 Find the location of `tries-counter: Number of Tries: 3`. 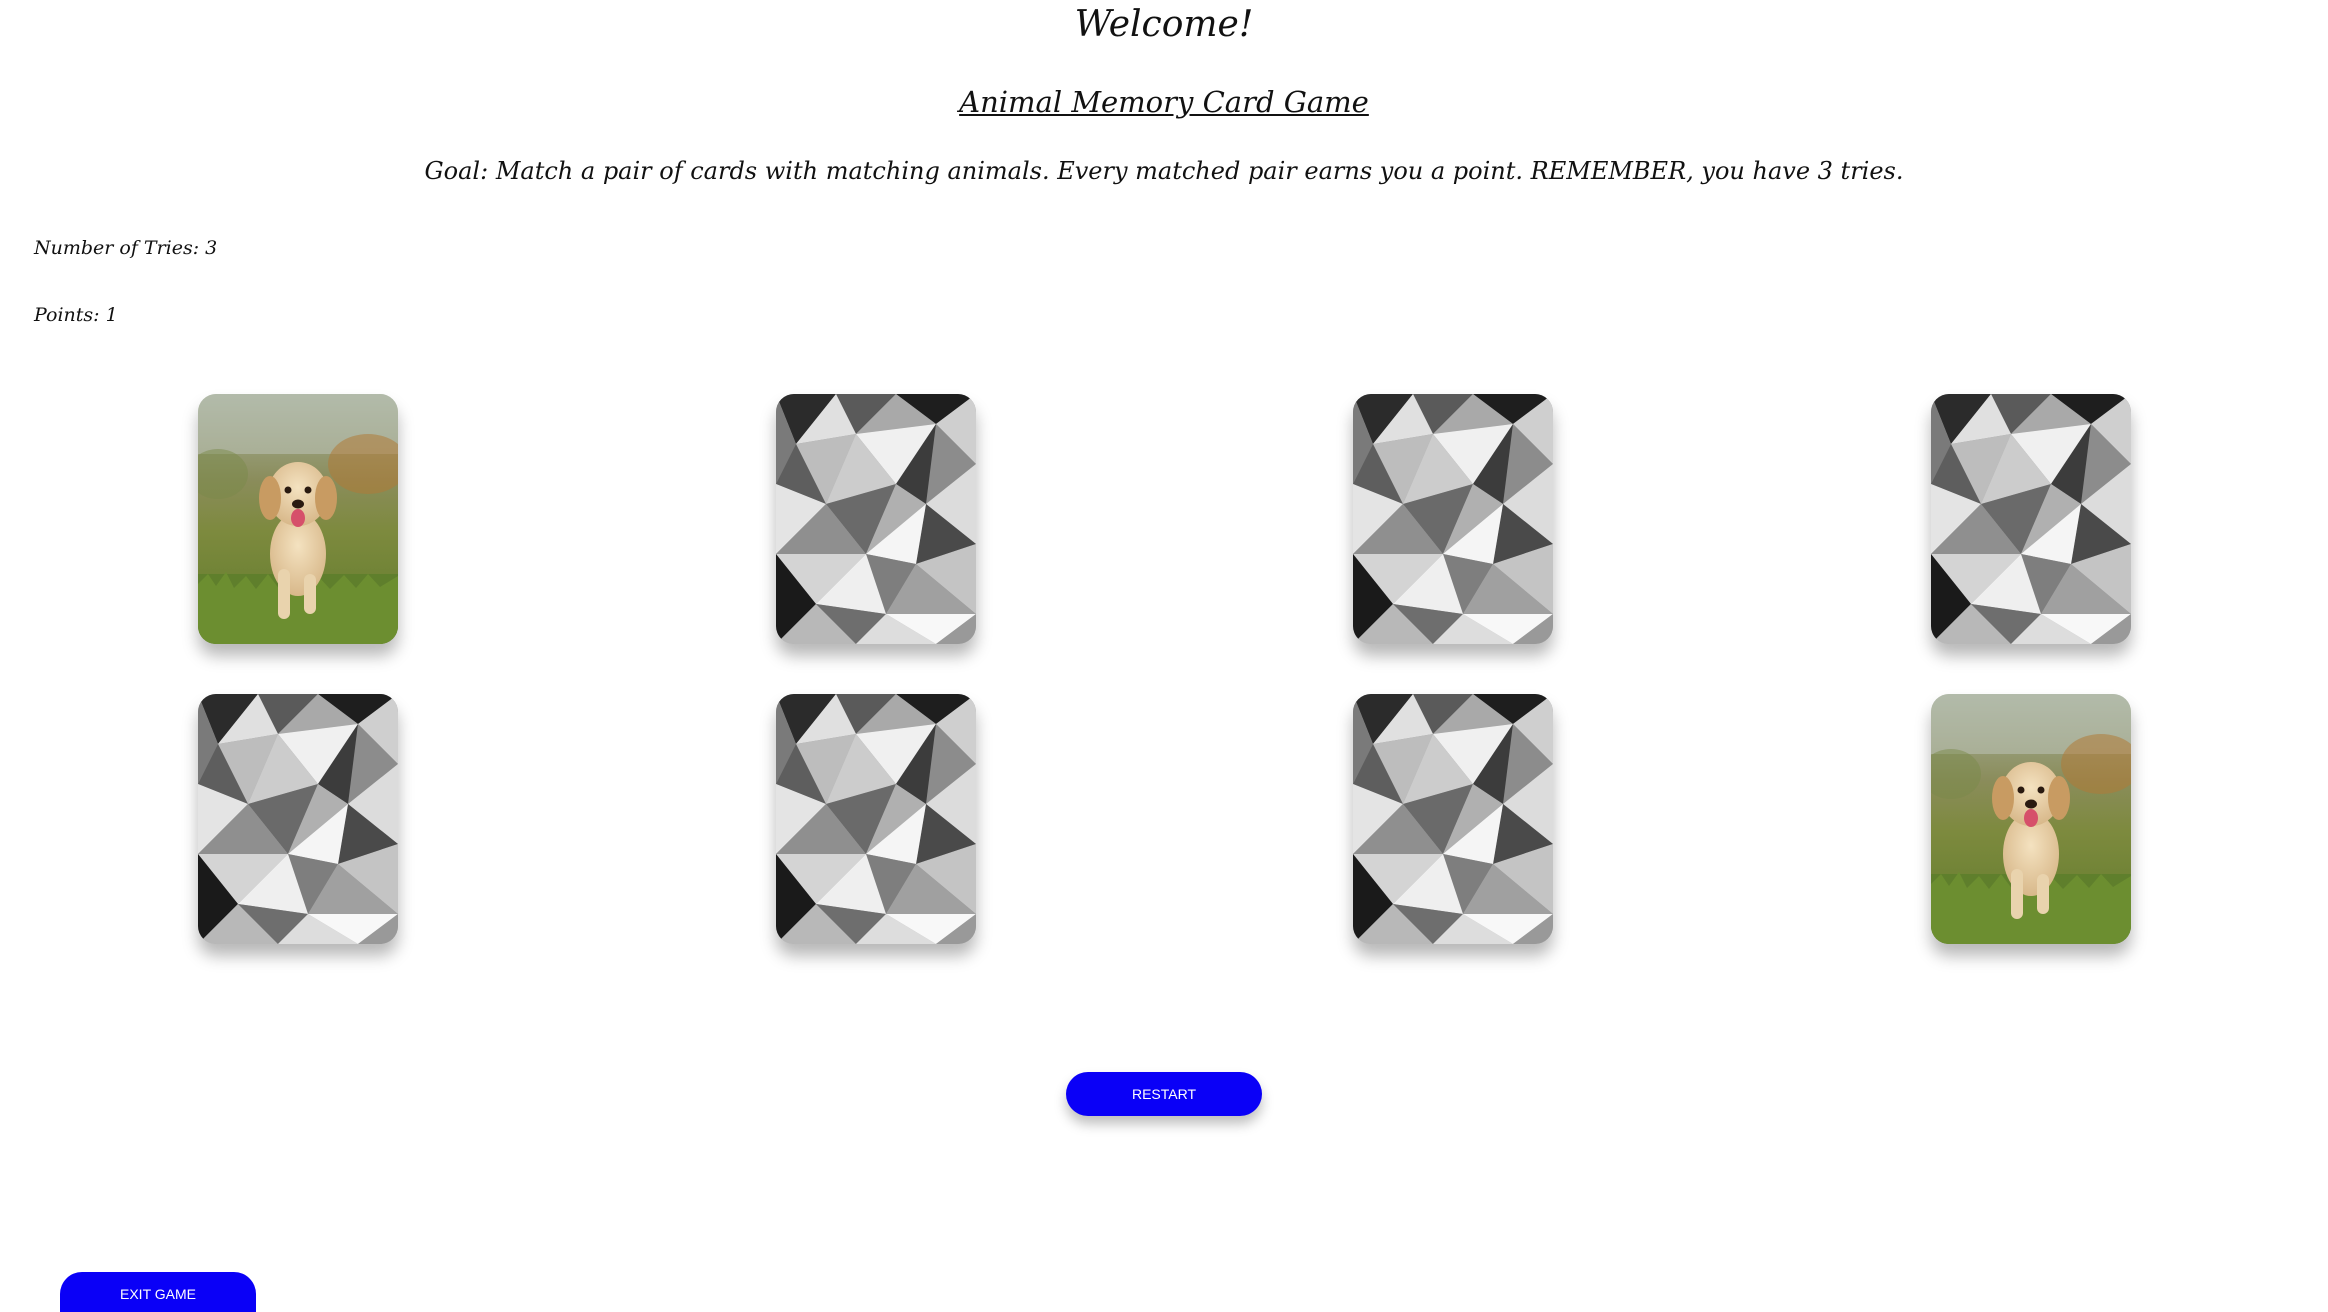

tries-counter: Number of Tries: 3 is located at coordinates (126, 248).